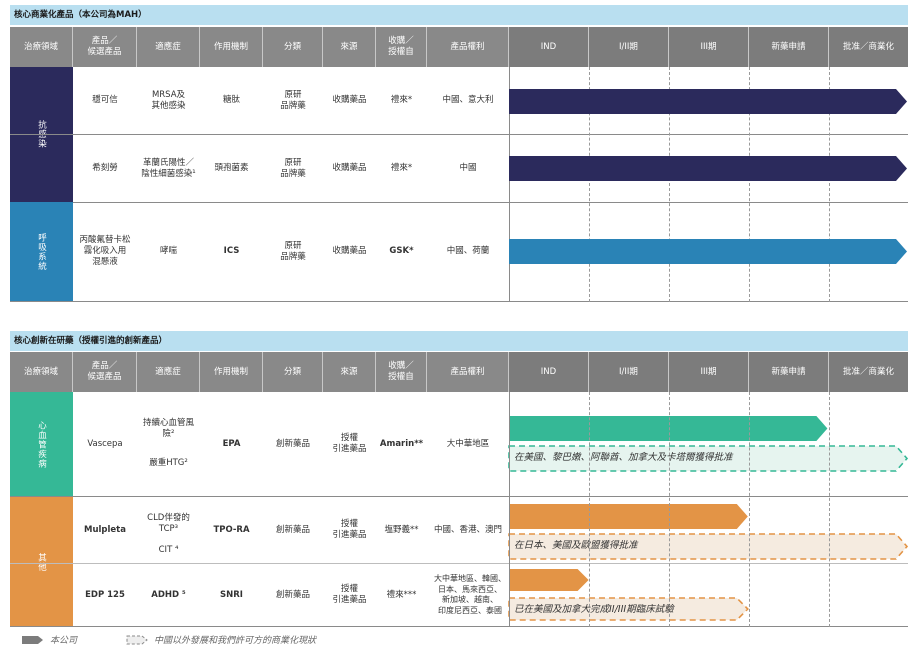 The image size is (914, 657). Describe the element at coordinates (470, 594) in the screenshot. I see `product-rights: 大中華地區、韓國、 日本、馬來西亞、 新加坡、越南、 印度尼西亞、泰國` at that location.